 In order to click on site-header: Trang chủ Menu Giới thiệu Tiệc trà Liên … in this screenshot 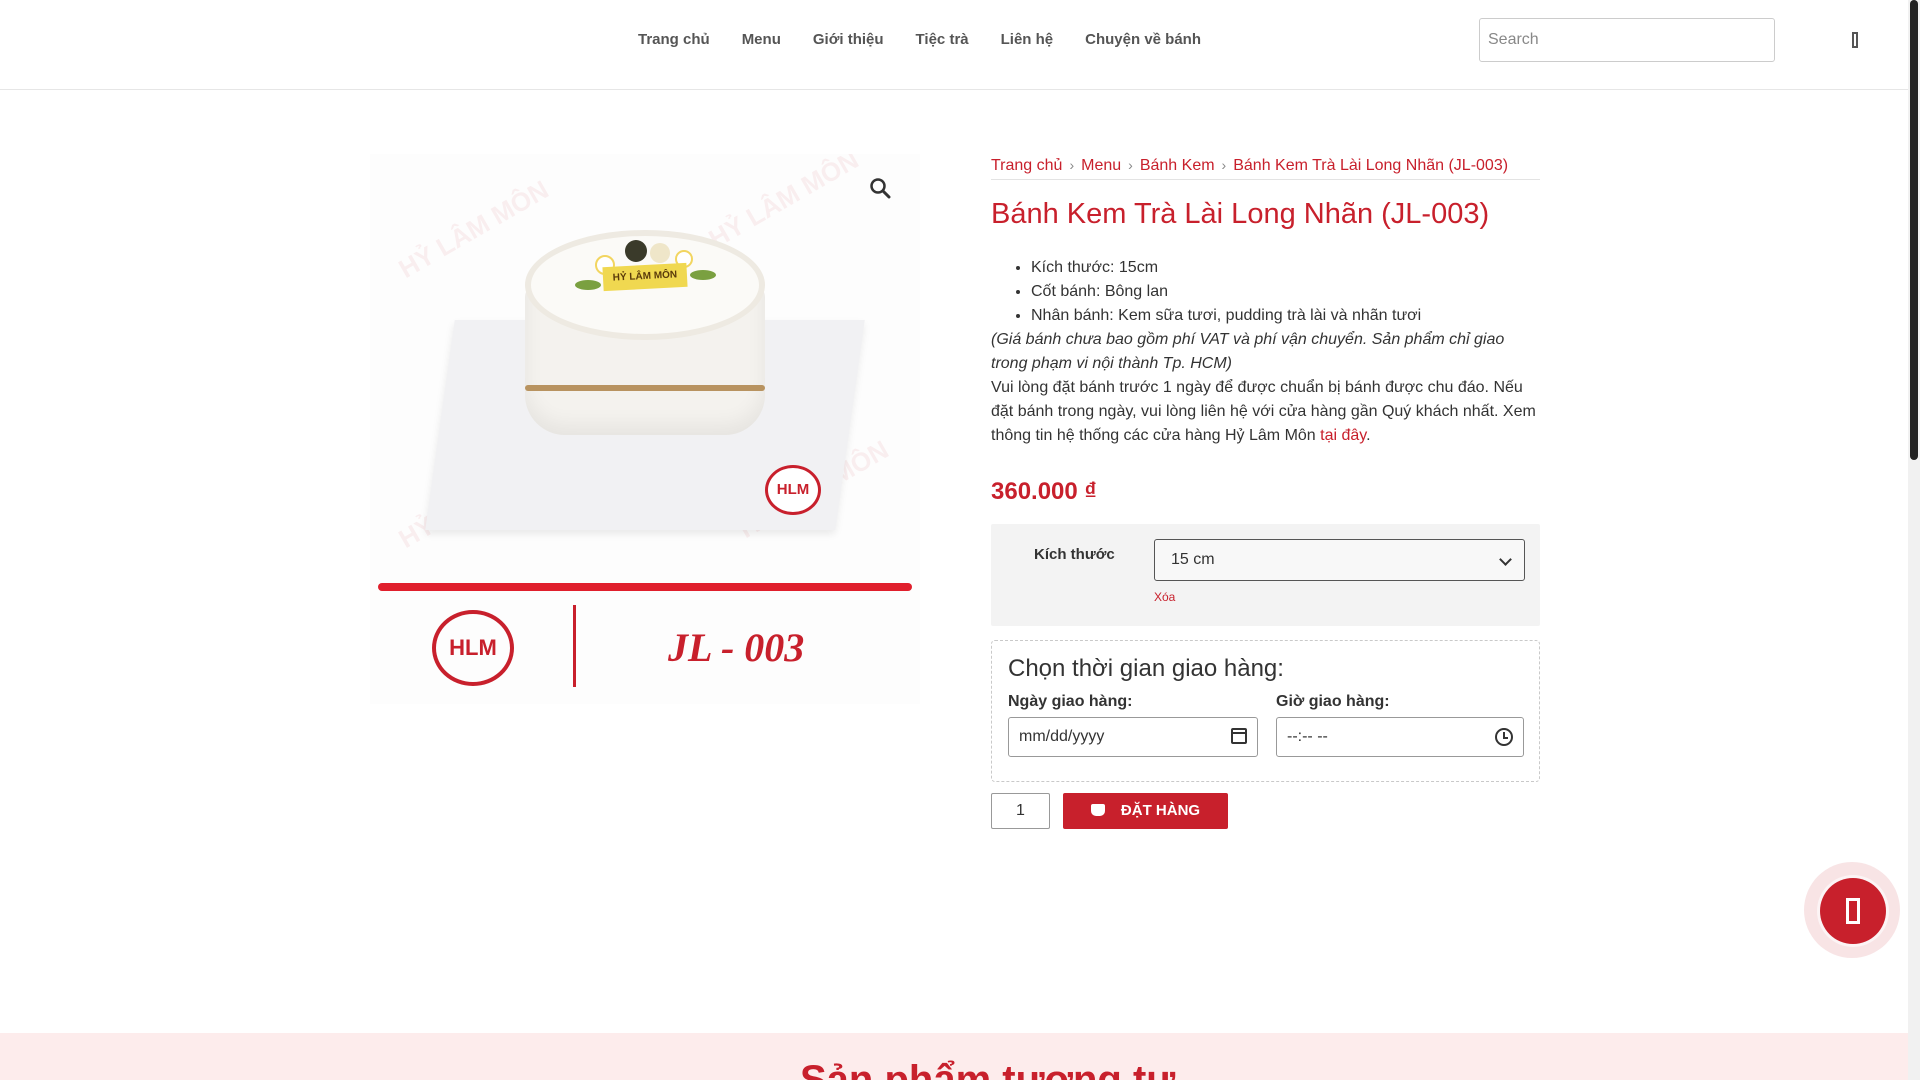, I will do `click(954, 45)`.